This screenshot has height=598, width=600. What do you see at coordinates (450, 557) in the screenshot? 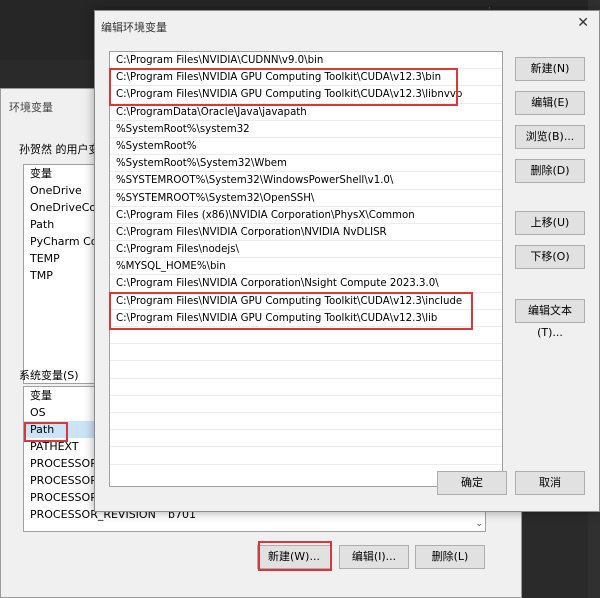
I see `delete-system-var-button: 删除(L)` at bounding box center [450, 557].